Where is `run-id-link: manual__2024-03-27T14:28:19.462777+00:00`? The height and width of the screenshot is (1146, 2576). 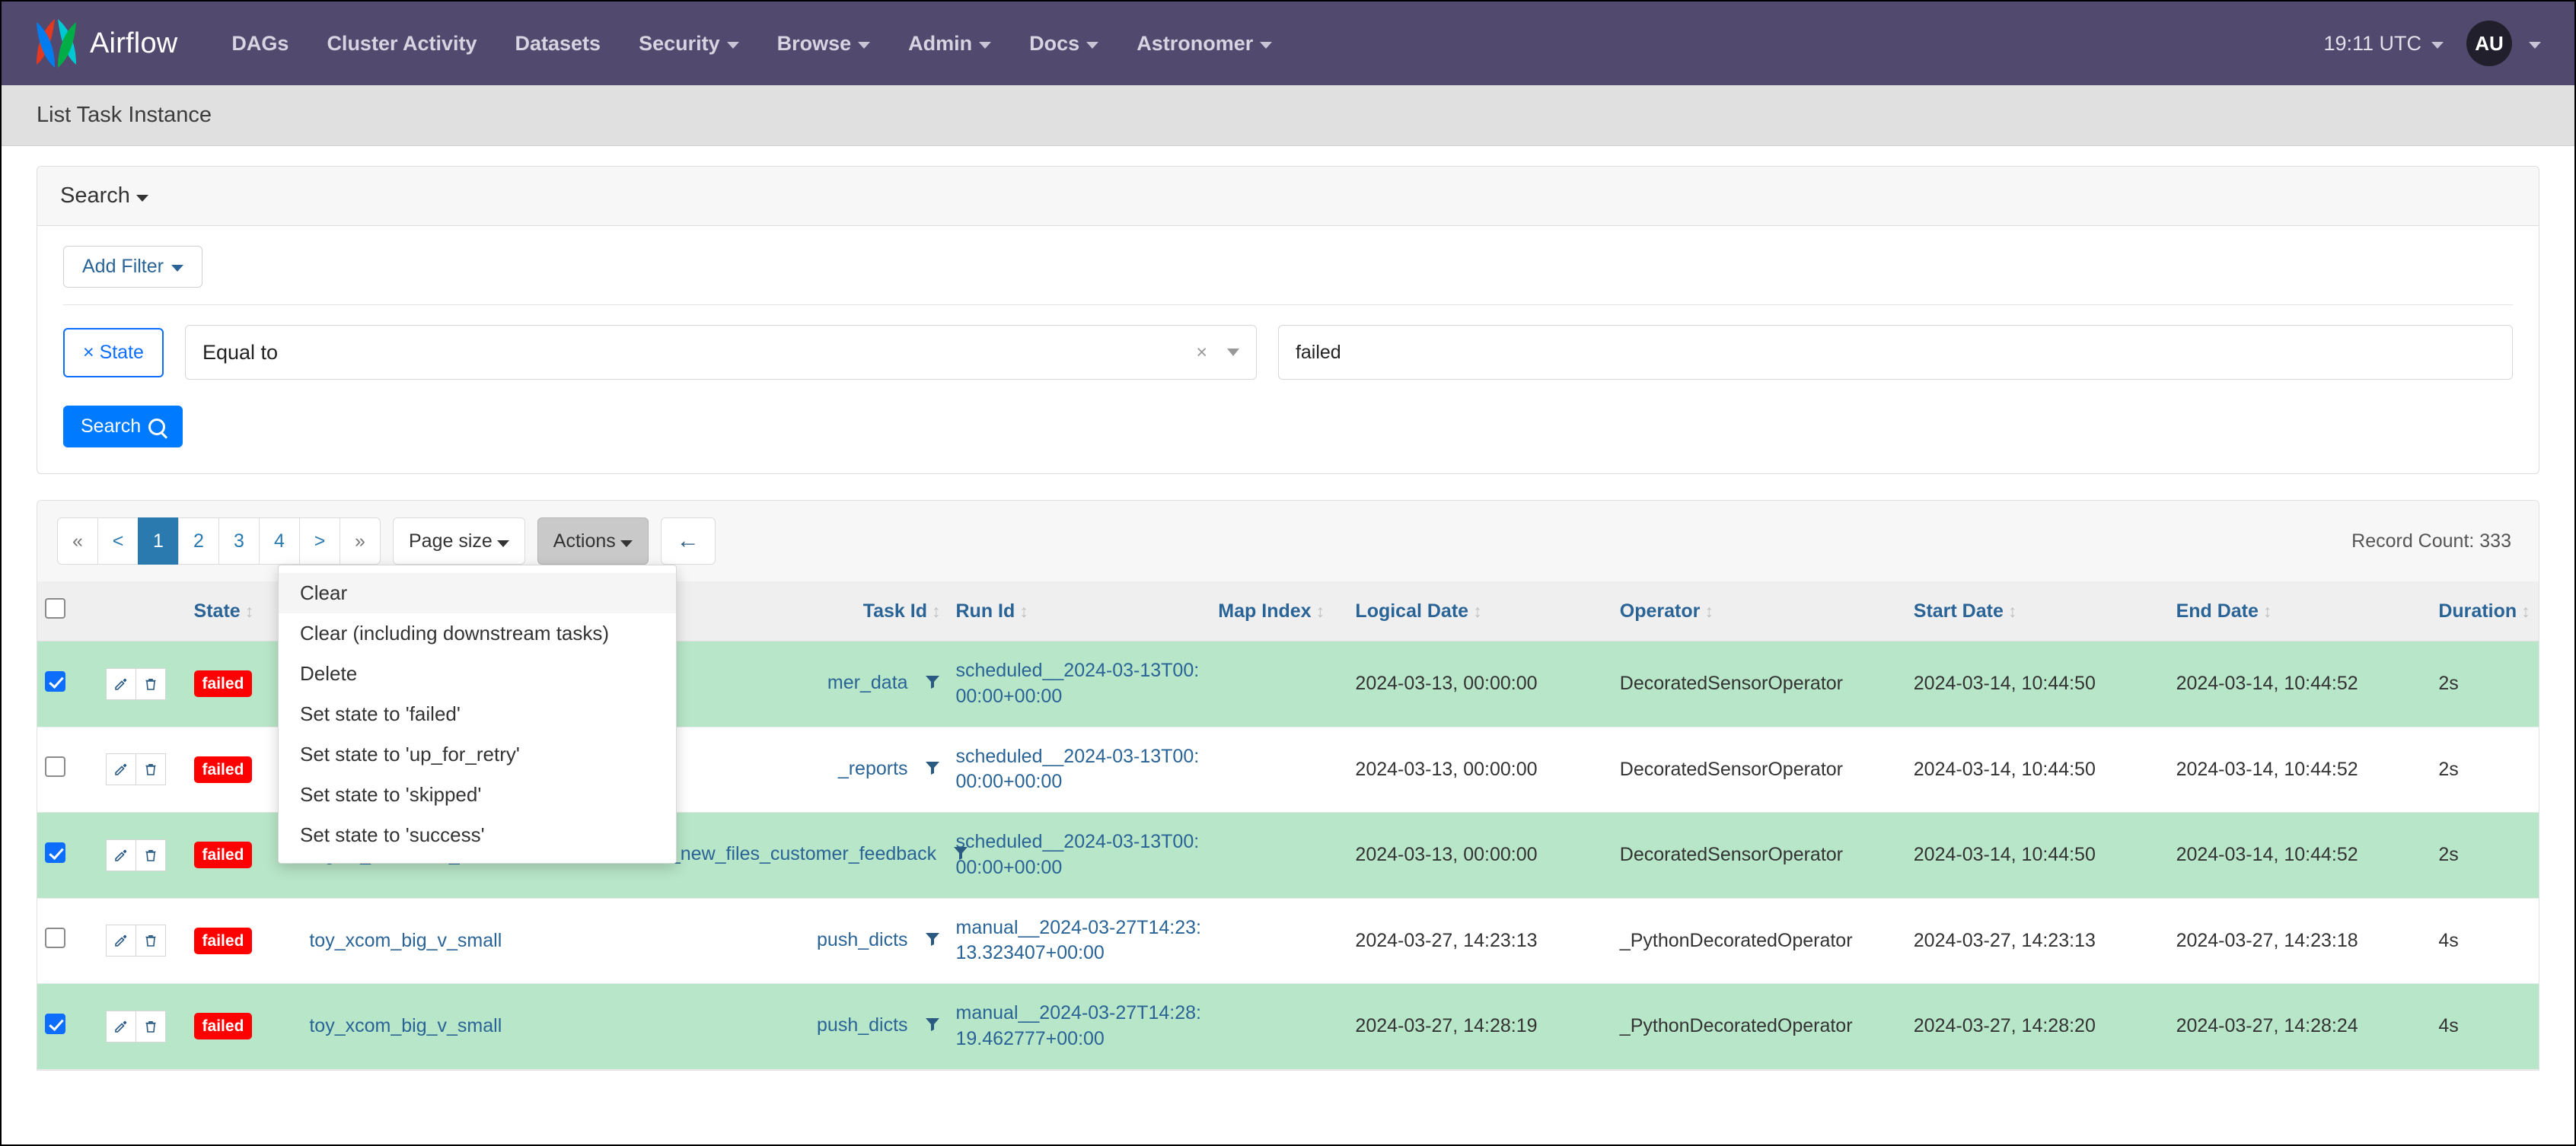
run-id-link: manual__2024-03-27T14:28:19.462777+00:00 is located at coordinates (1079, 1025).